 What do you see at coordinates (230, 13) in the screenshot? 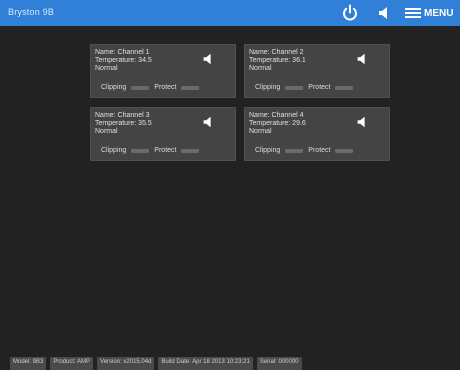
I see `top-bar: Bryston 9B MENU` at bounding box center [230, 13].